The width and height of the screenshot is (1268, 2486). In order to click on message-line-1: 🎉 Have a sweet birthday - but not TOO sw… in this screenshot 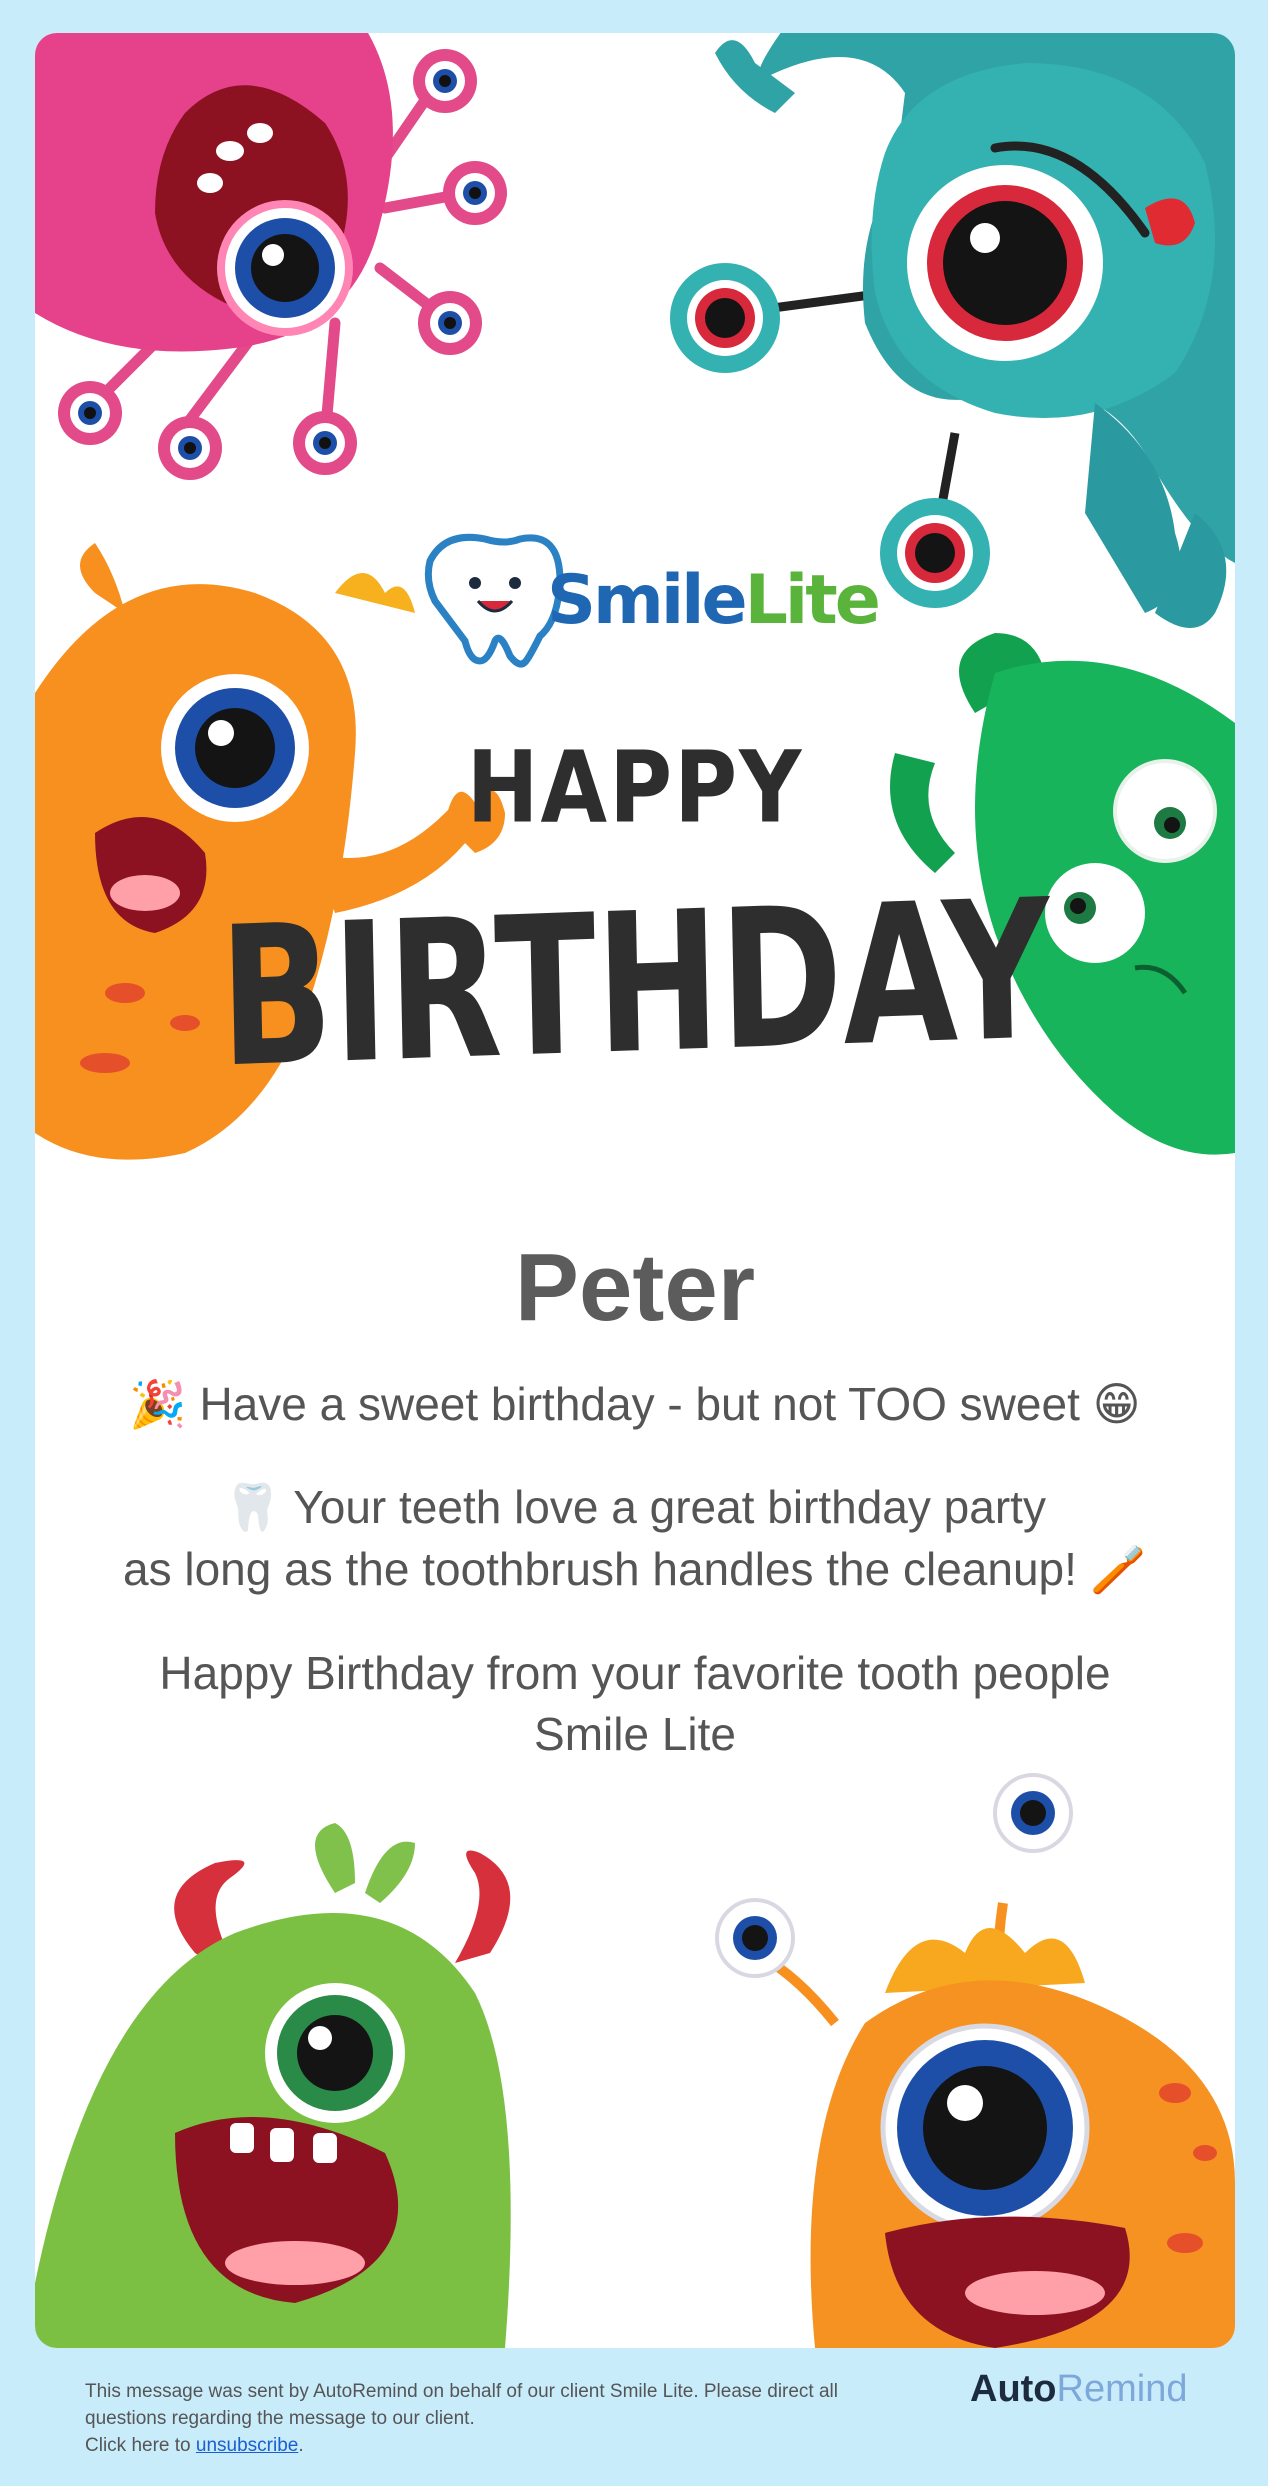, I will do `click(635, 1404)`.